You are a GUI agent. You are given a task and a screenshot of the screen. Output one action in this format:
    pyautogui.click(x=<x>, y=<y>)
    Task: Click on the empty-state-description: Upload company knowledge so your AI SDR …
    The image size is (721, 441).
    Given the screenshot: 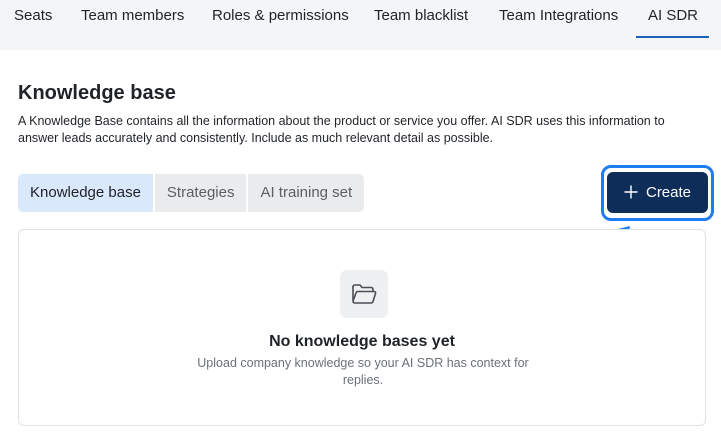 What is the action you would take?
    pyautogui.click(x=363, y=371)
    